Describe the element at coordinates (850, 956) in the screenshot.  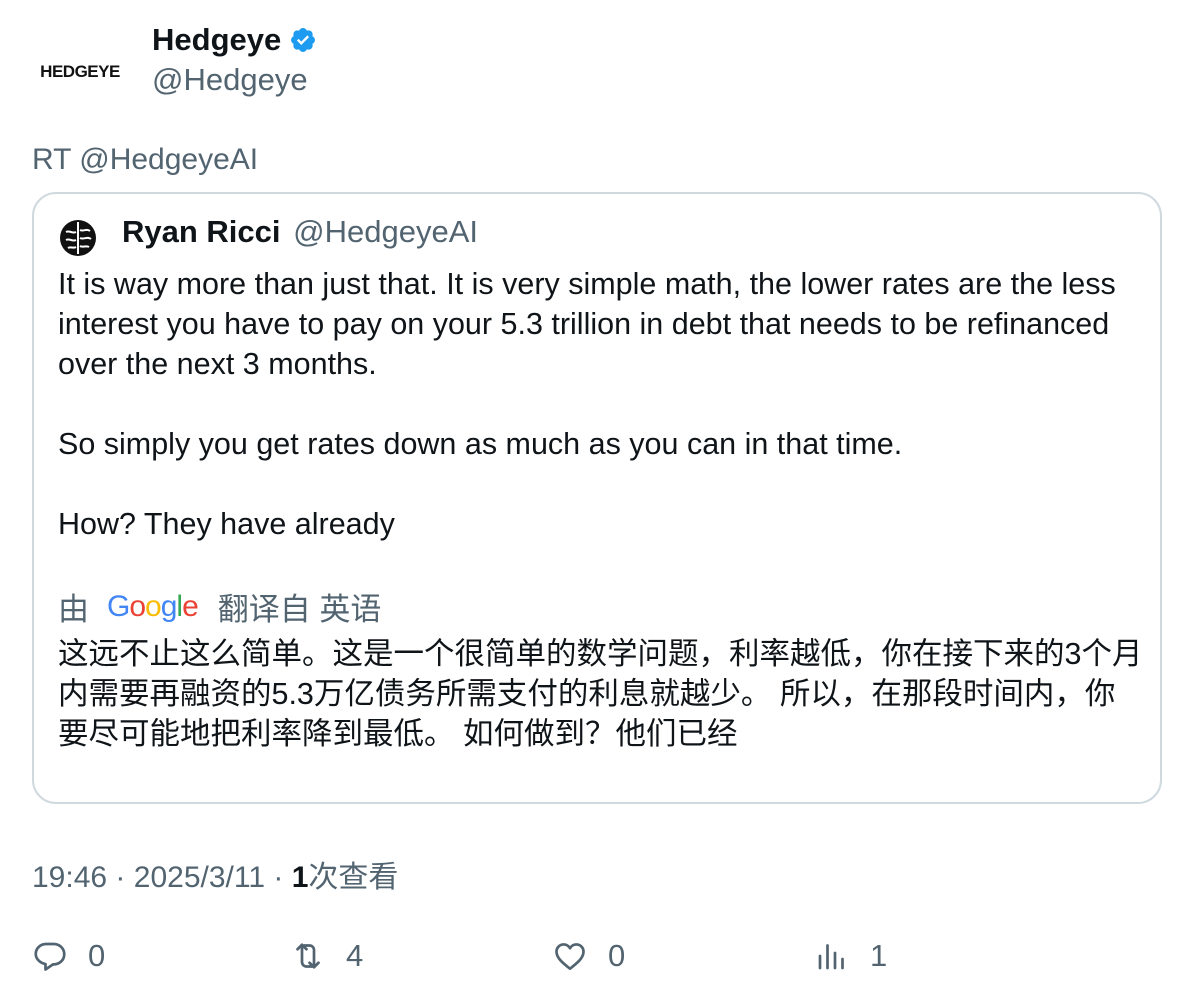
I see `analytics-button: 1` at that location.